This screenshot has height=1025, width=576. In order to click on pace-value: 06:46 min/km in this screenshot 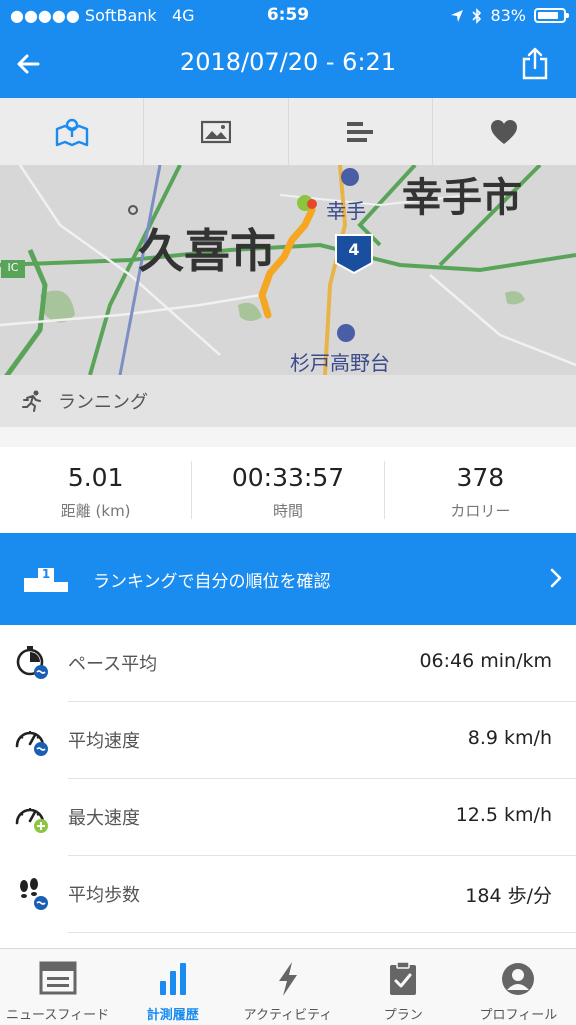, I will do `click(485, 661)`.